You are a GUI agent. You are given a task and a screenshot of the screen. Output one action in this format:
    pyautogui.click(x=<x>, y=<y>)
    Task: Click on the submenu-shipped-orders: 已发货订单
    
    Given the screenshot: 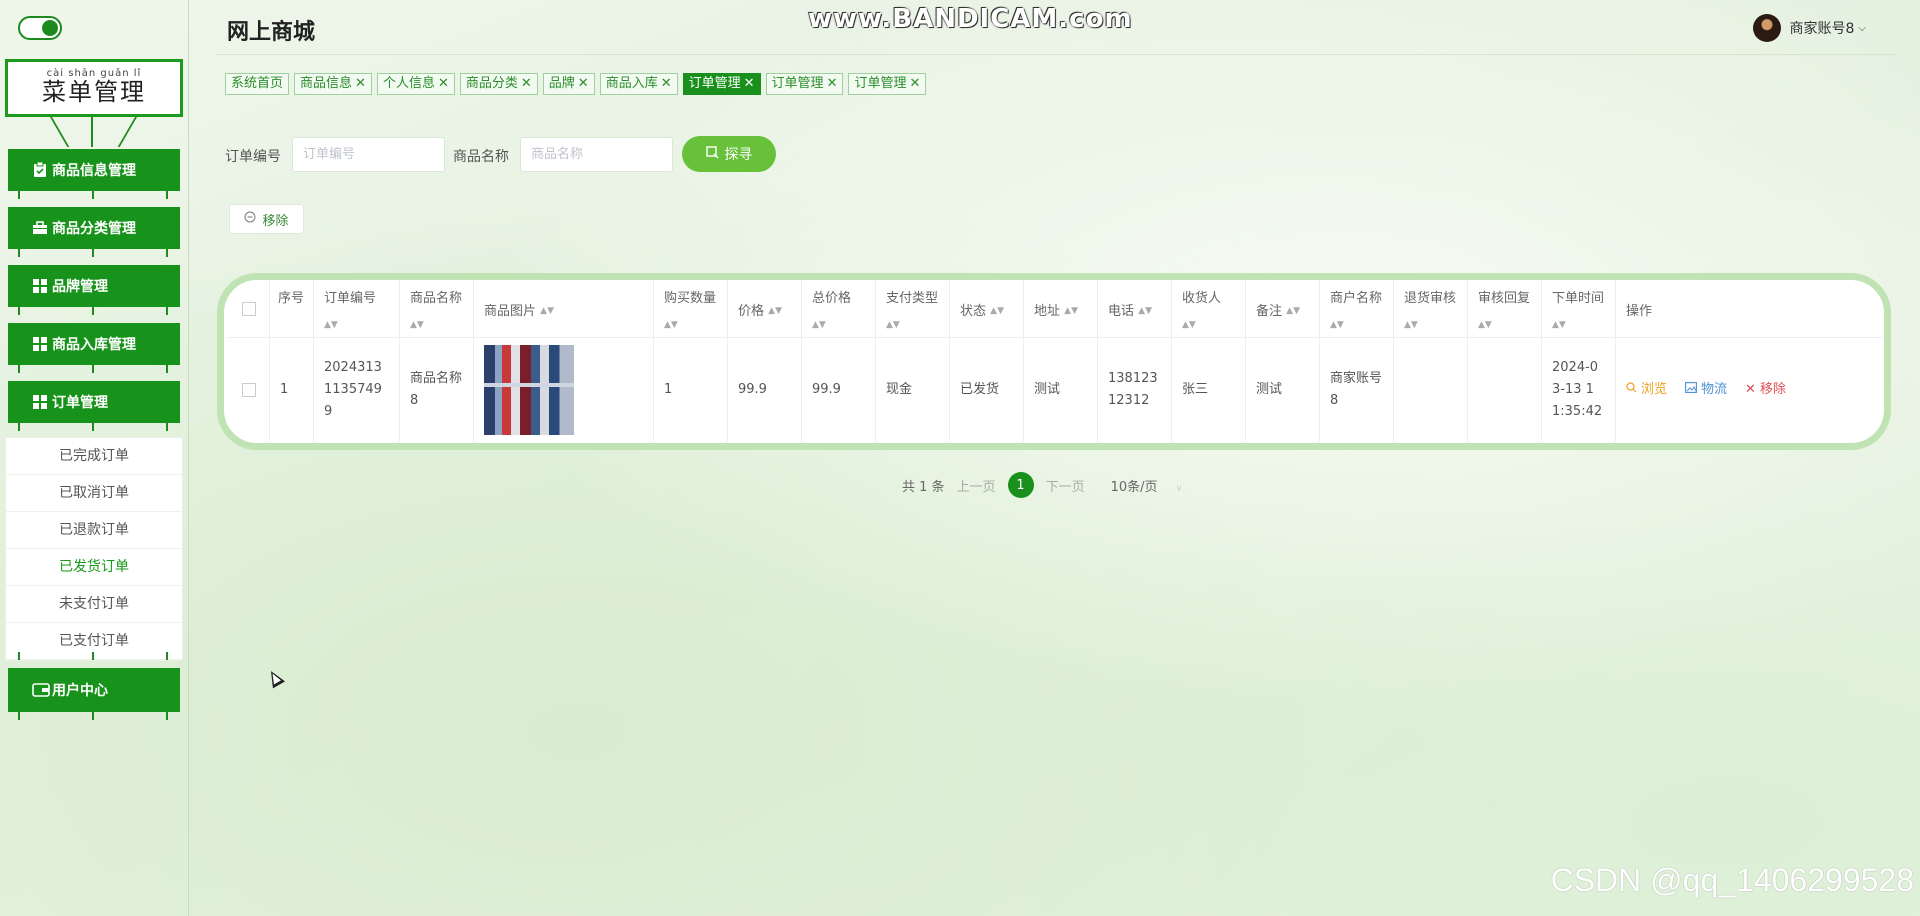 What is the action you would take?
    pyautogui.click(x=94, y=567)
    